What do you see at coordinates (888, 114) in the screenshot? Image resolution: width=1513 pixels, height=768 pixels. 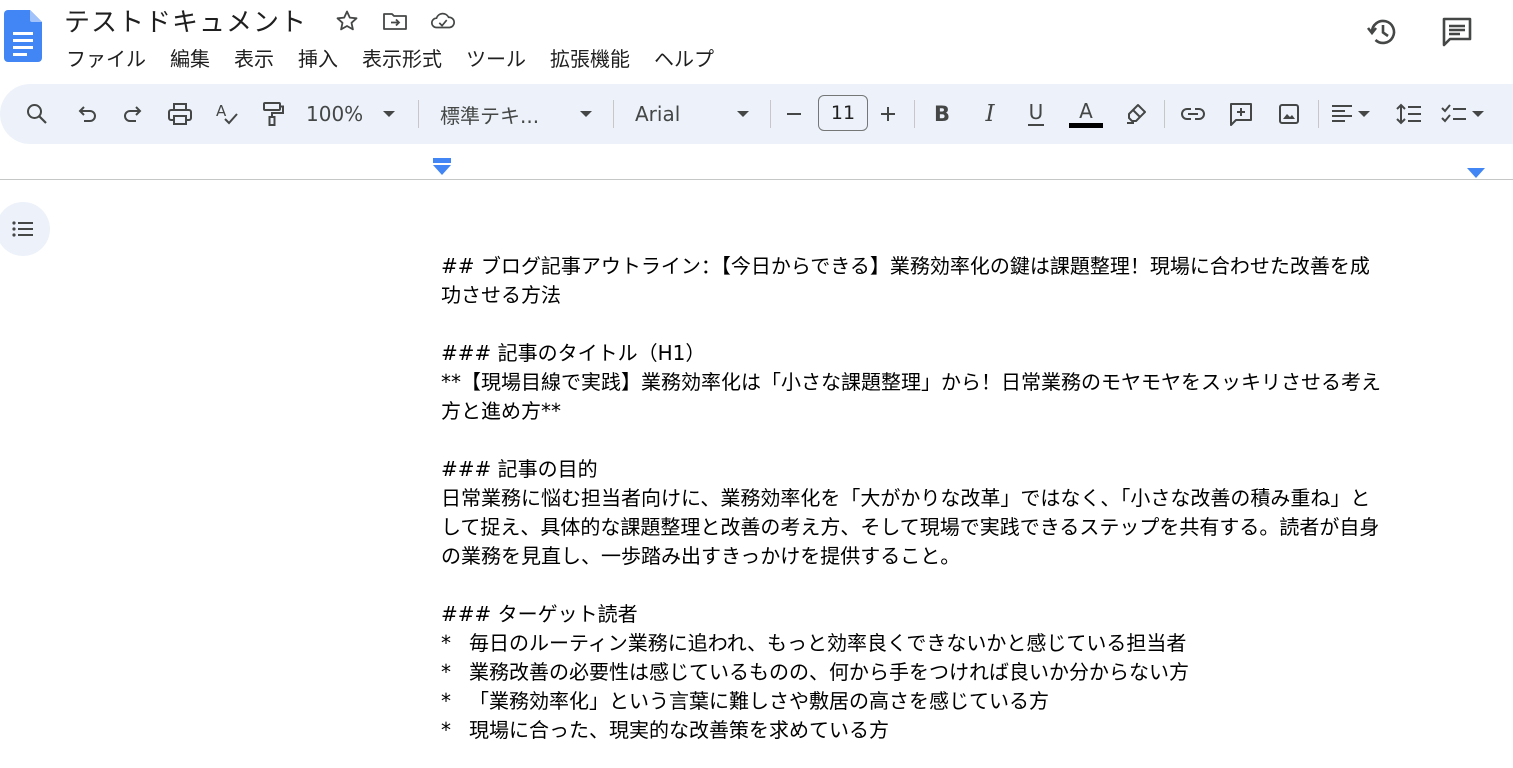 I see `increase-font-size-button` at bounding box center [888, 114].